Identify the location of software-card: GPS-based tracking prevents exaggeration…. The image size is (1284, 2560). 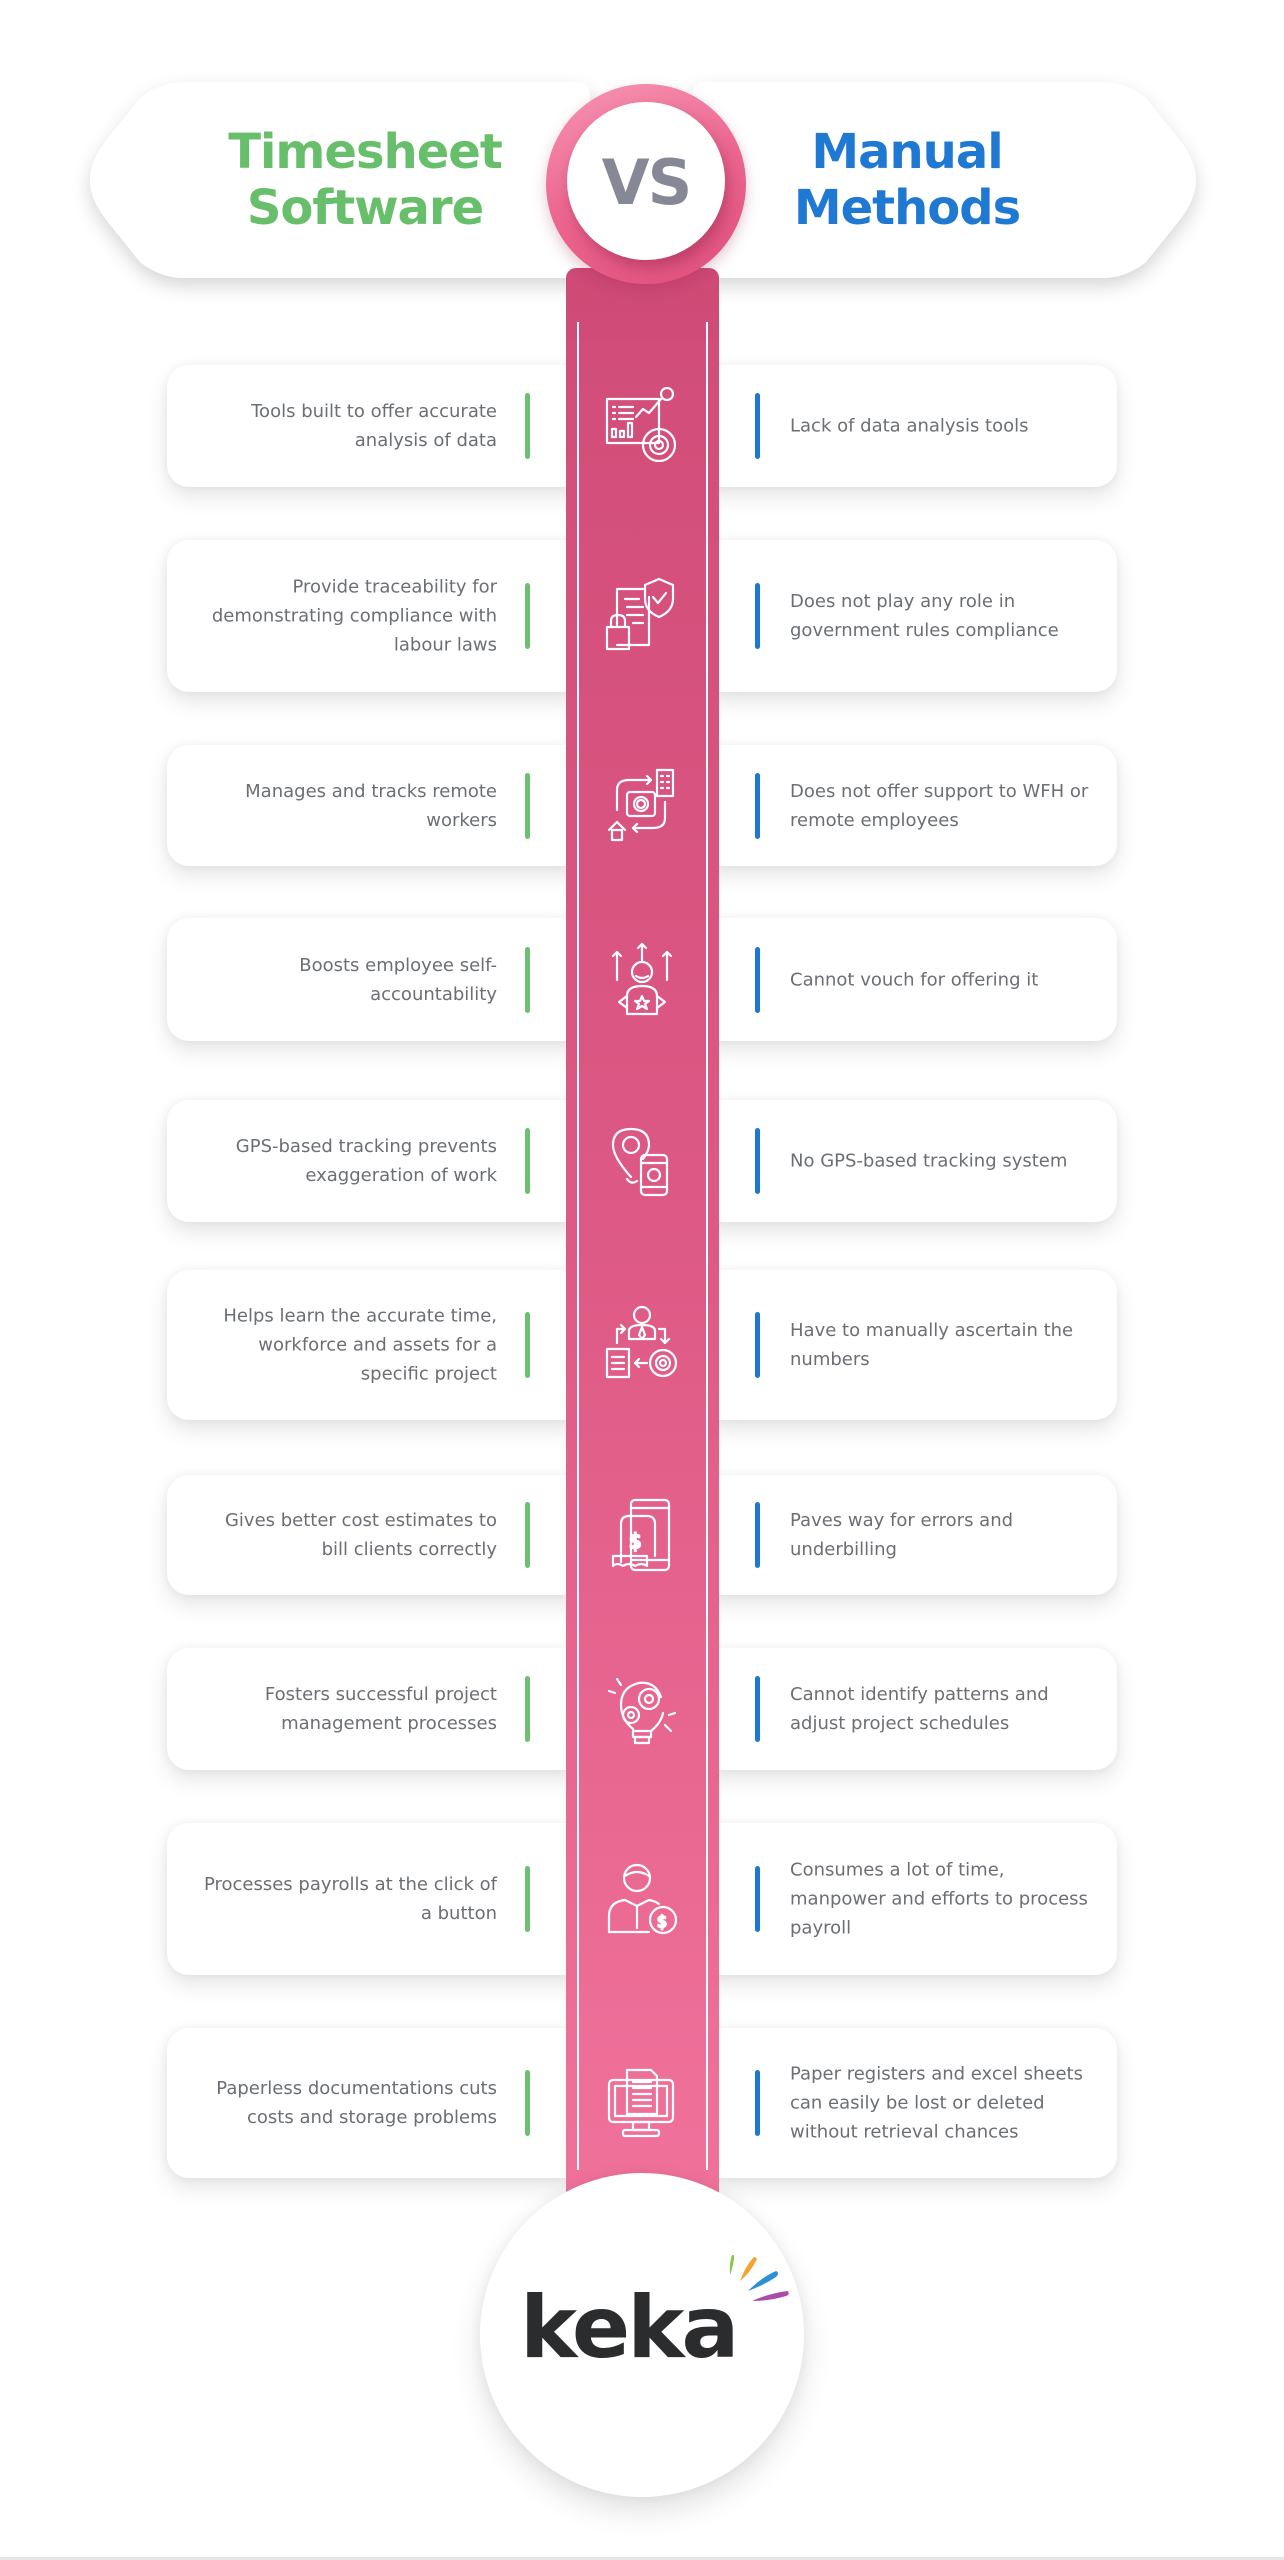
(377, 1161).